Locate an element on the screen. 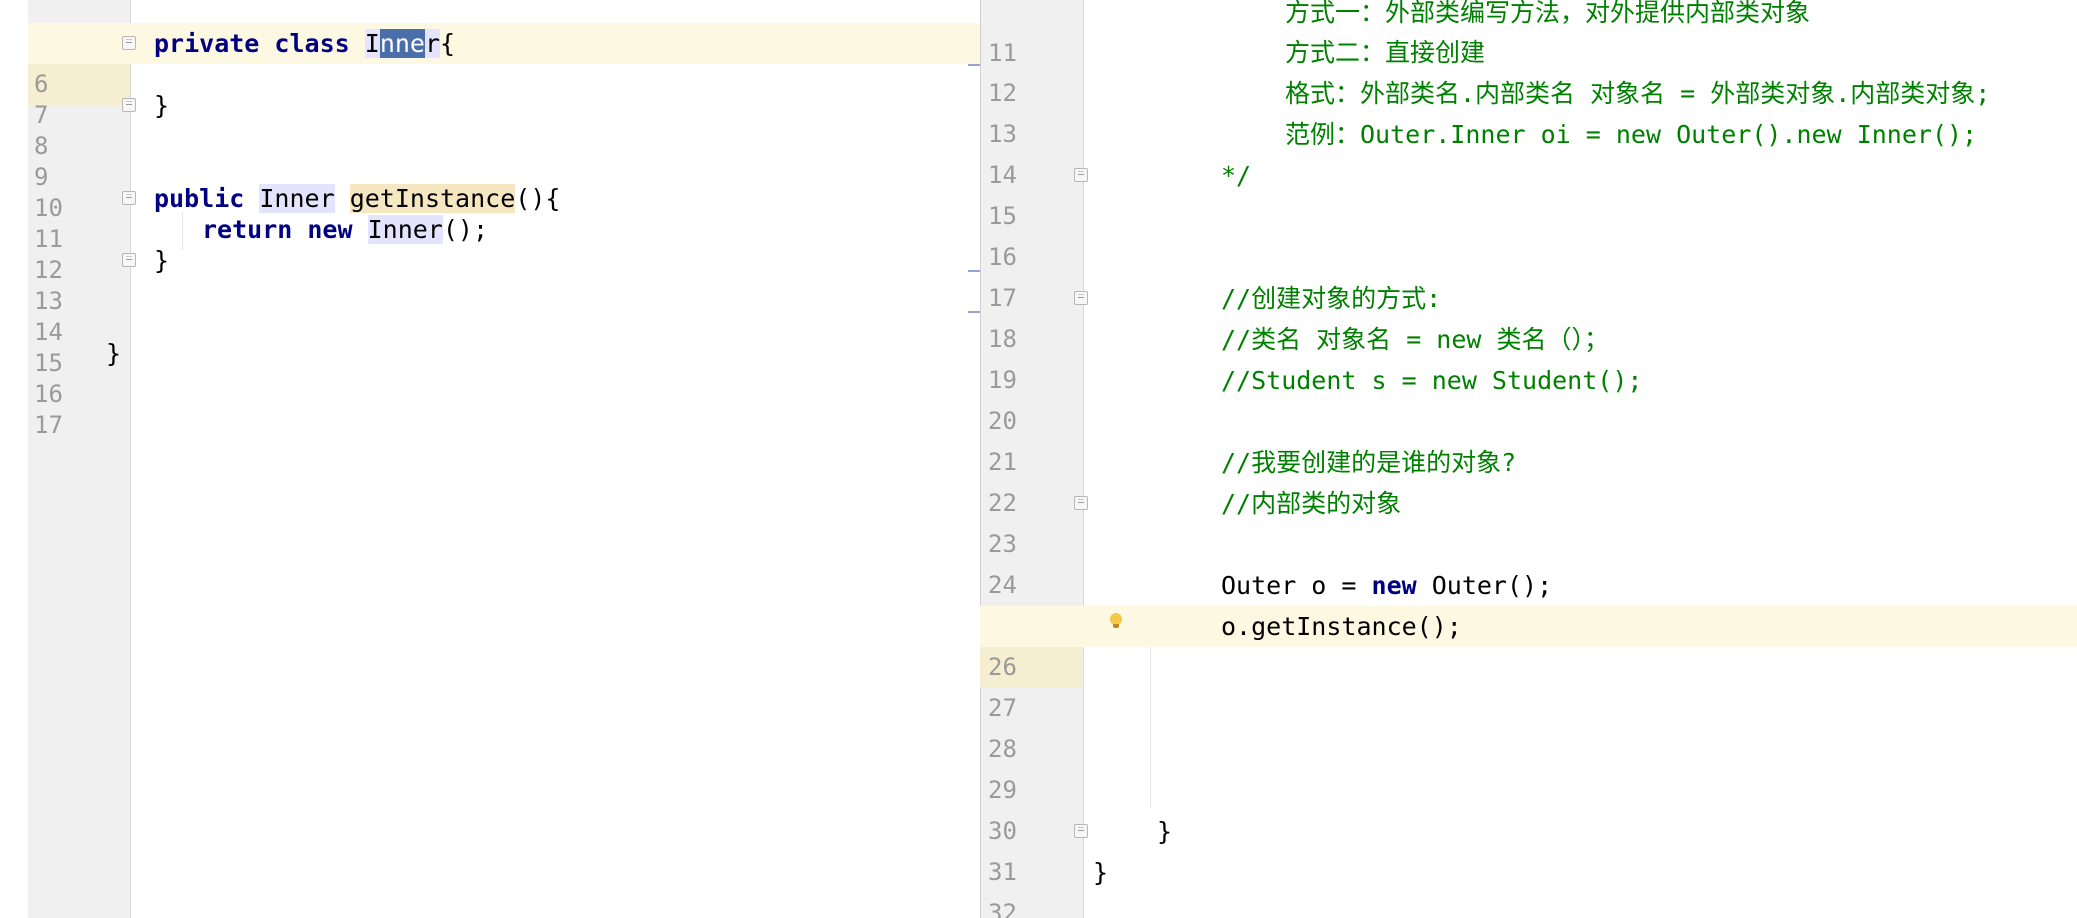  comment-text: 格式：外部类名.内部类名 对象名 = 外部类对象.内部类对象; is located at coordinates (1638, 93).